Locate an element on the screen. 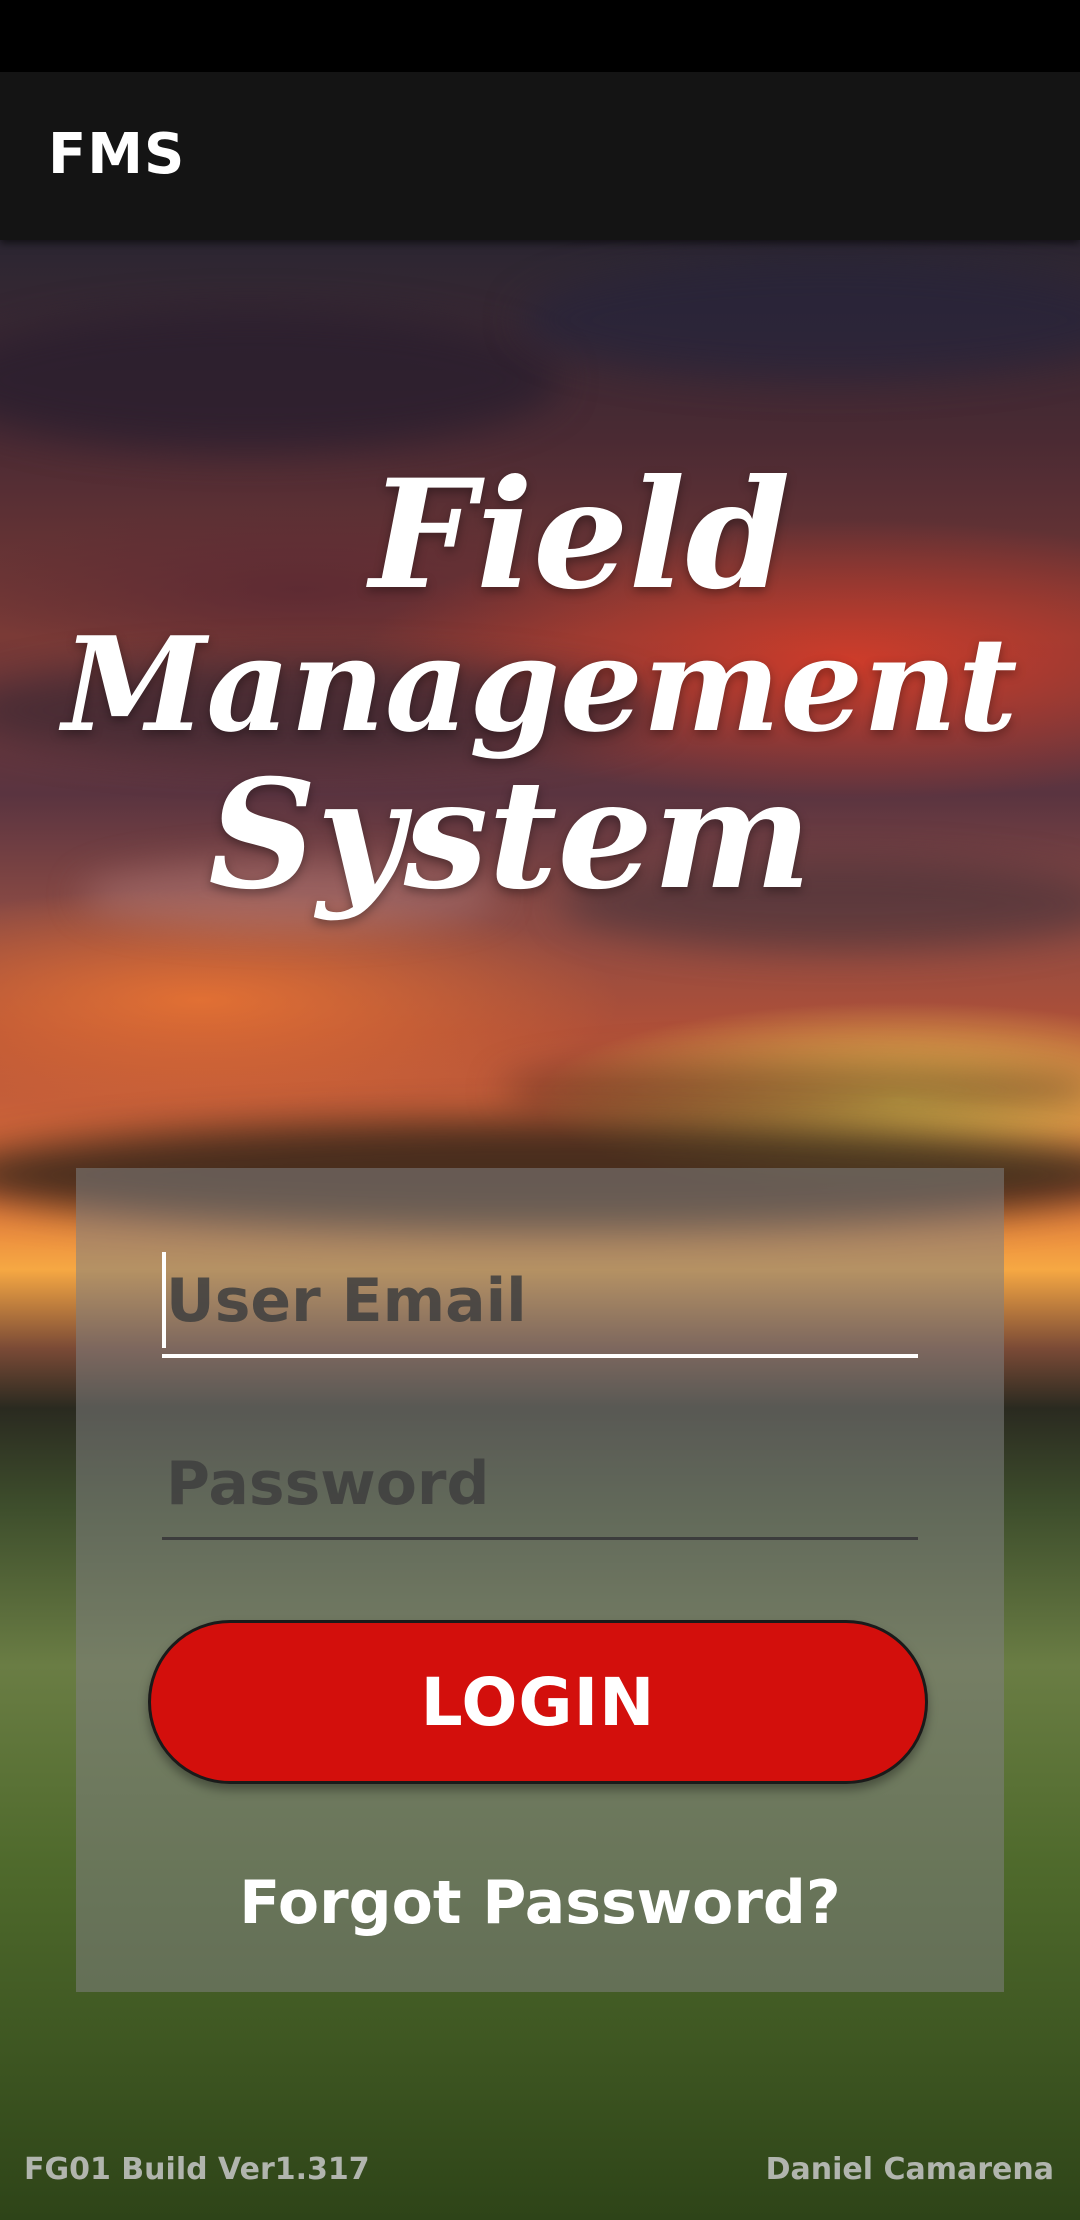 This screenshot has height=2220, width=1080. app-bar: FMS is located at coordinates (540, 156).